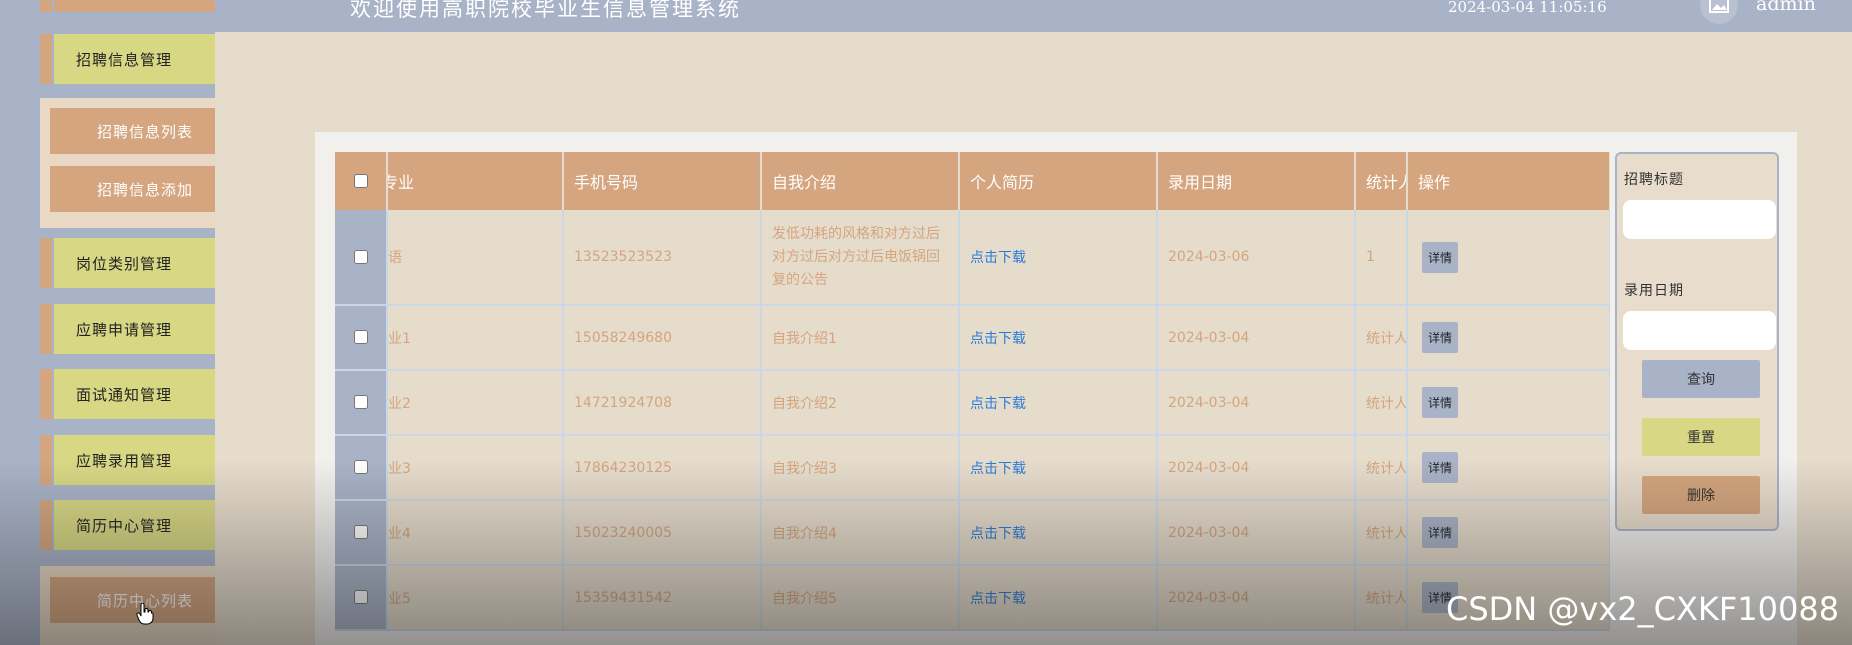 Image resolution: width=1852 pixels, height=645 pixels. What do you see at coordinates (132, 600) in the screenshot?
I see `sidebar-item-resume-list: 简历中心列表` at bounding box center [132, 600].